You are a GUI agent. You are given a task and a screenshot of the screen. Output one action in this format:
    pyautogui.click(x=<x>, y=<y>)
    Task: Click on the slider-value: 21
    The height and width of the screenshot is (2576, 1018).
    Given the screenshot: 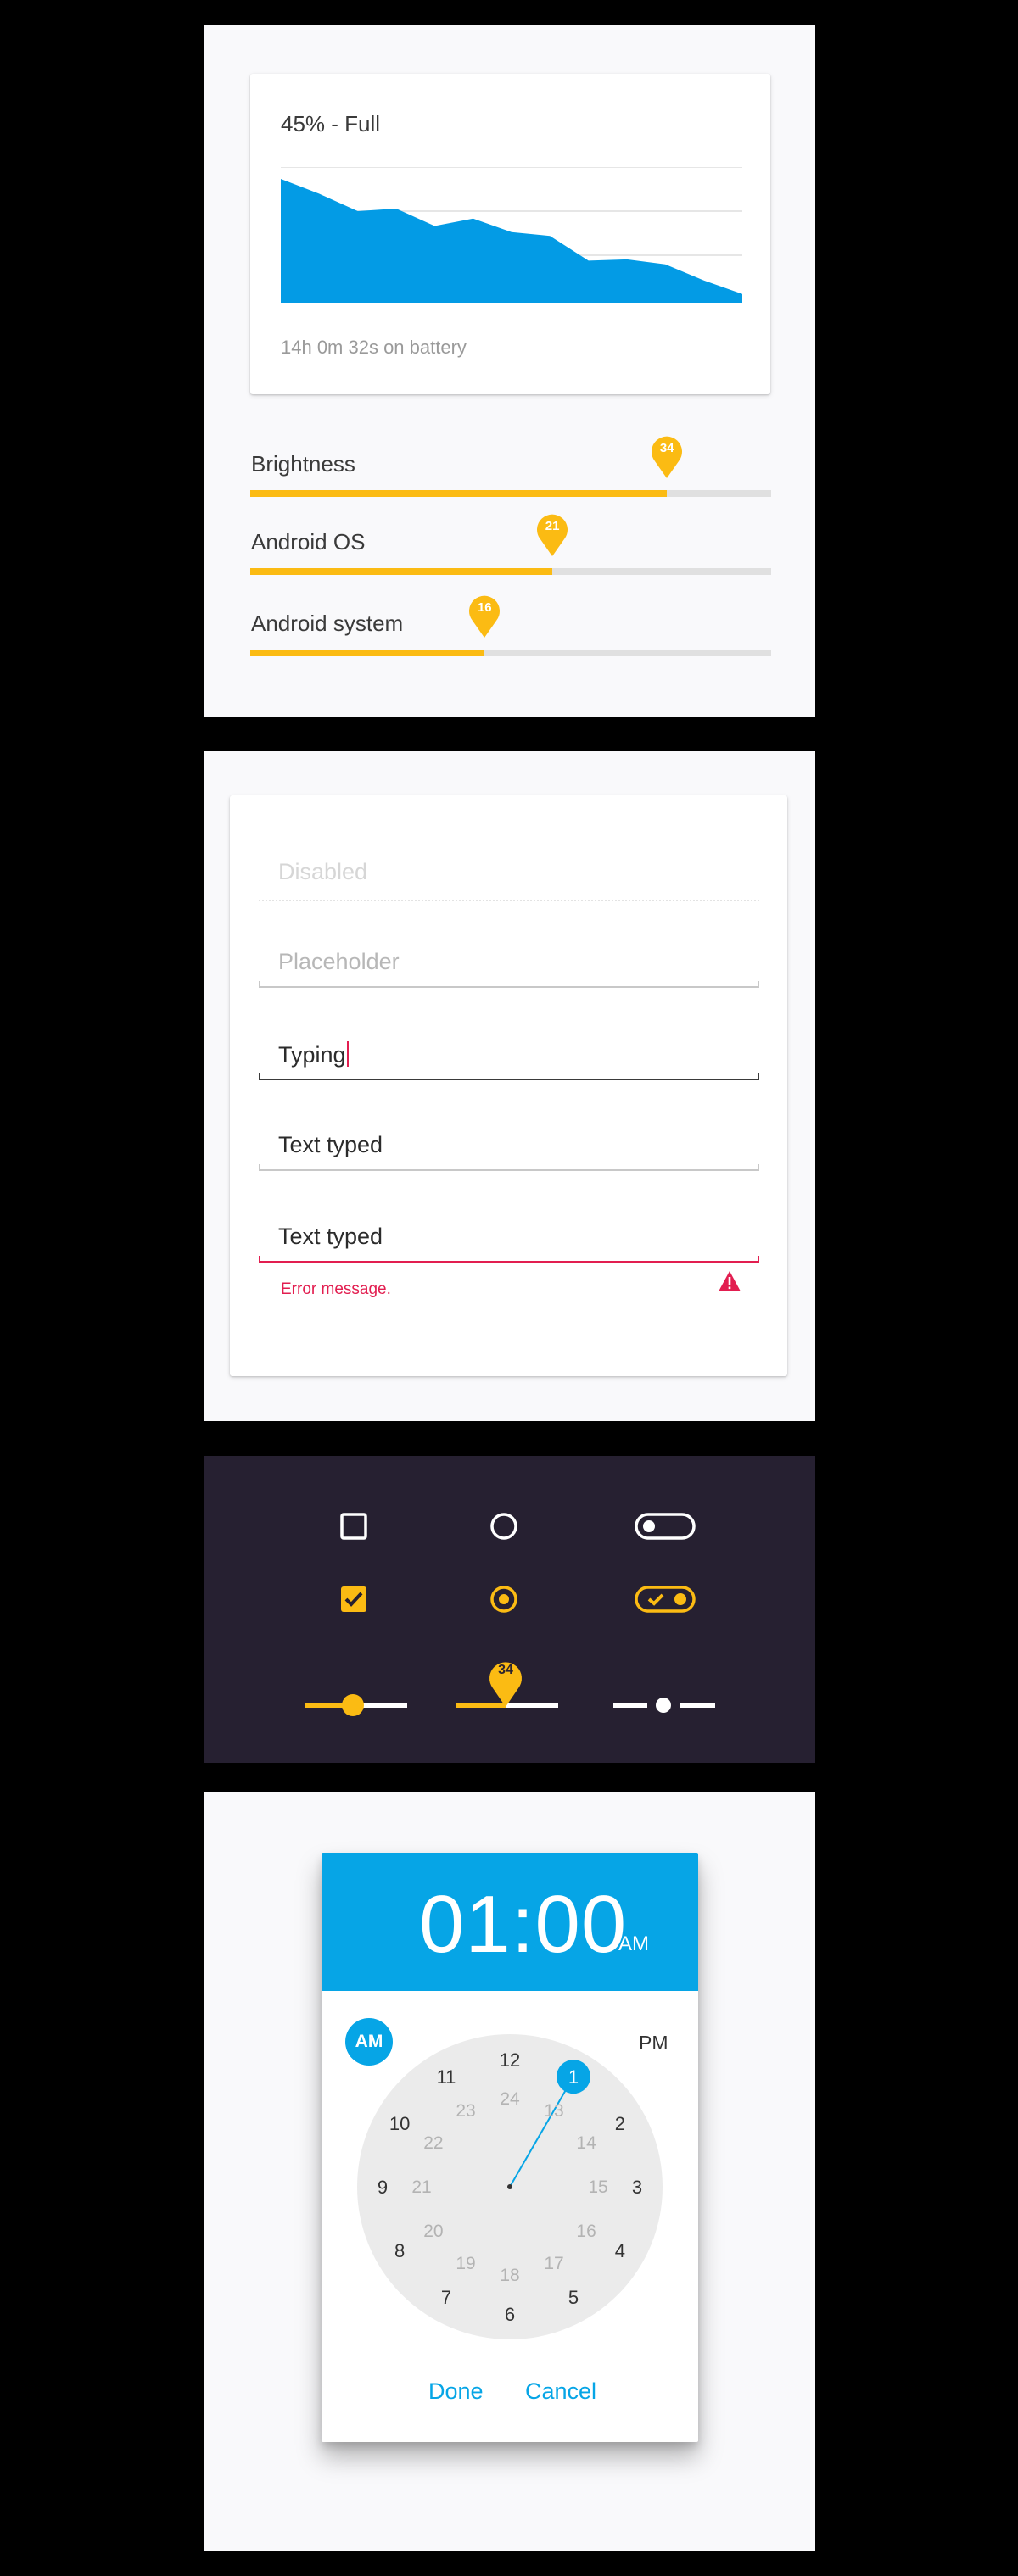 What is the action you would take?
    pyautogui.click(x=552, y=526)
    